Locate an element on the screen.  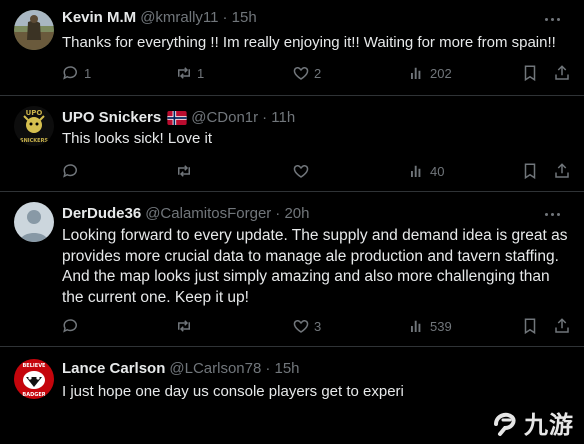
view-count: 202 is located at coordinates (441, 73).